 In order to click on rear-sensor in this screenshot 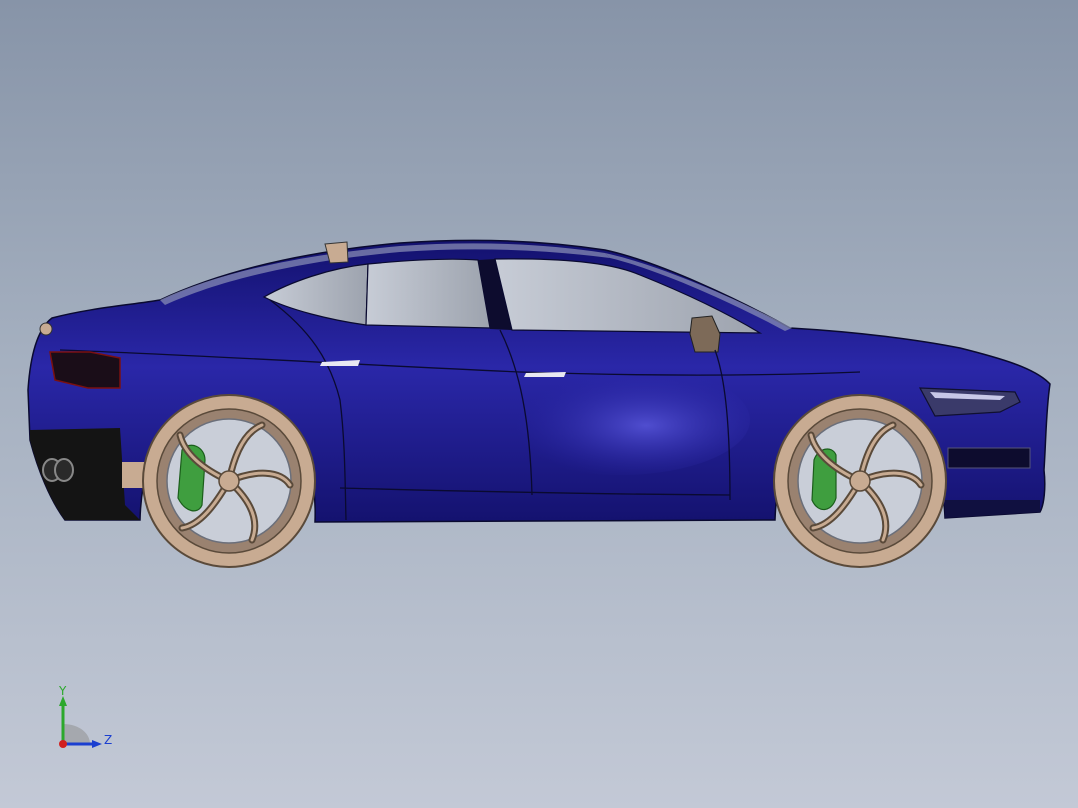, I will do `click(46, 329)`.